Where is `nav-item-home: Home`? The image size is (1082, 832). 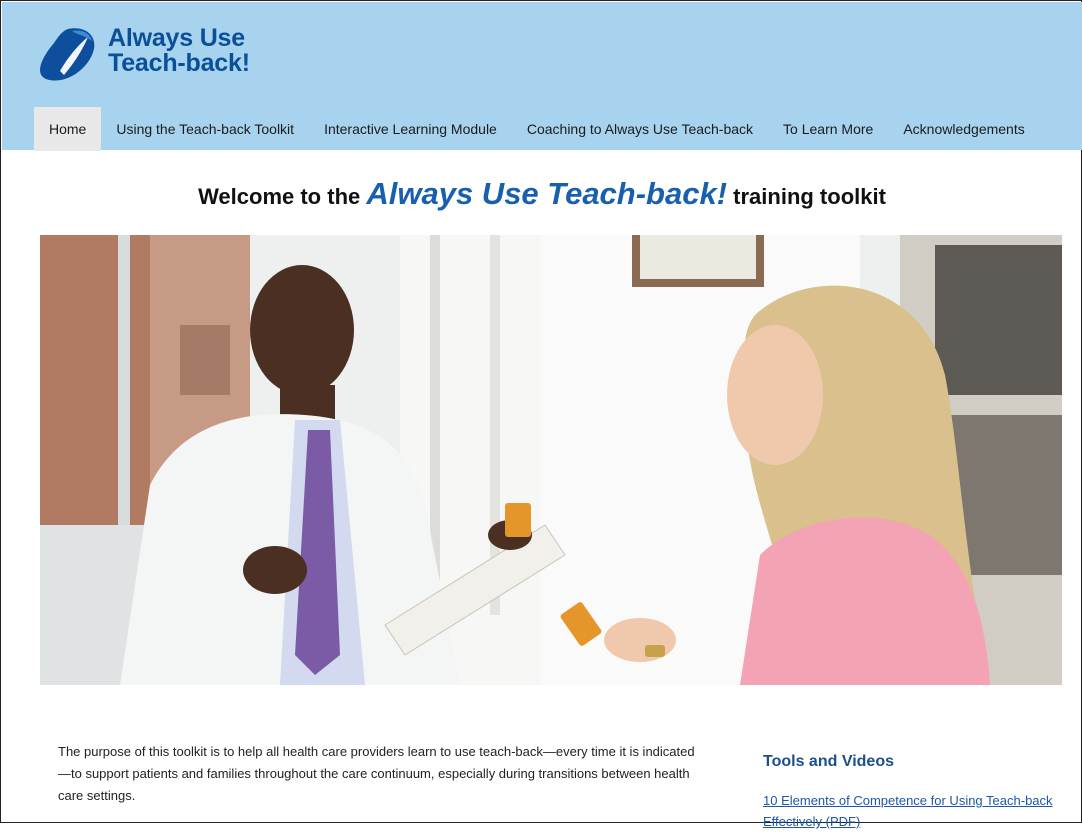 nav-item-home: Home is located at coordinates (68, 129).